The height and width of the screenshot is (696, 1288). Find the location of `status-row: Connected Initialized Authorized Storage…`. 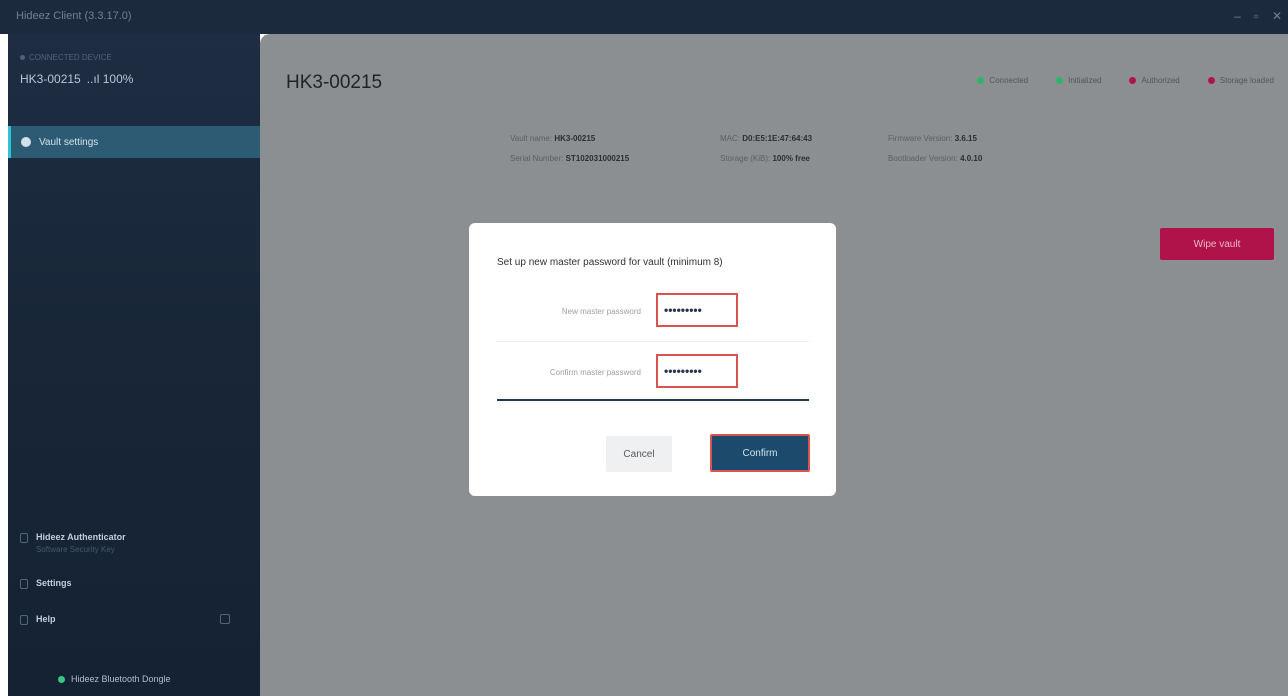

status-row: Connected Initialized Authorized Storage… is located at coordinates (1125, 80).